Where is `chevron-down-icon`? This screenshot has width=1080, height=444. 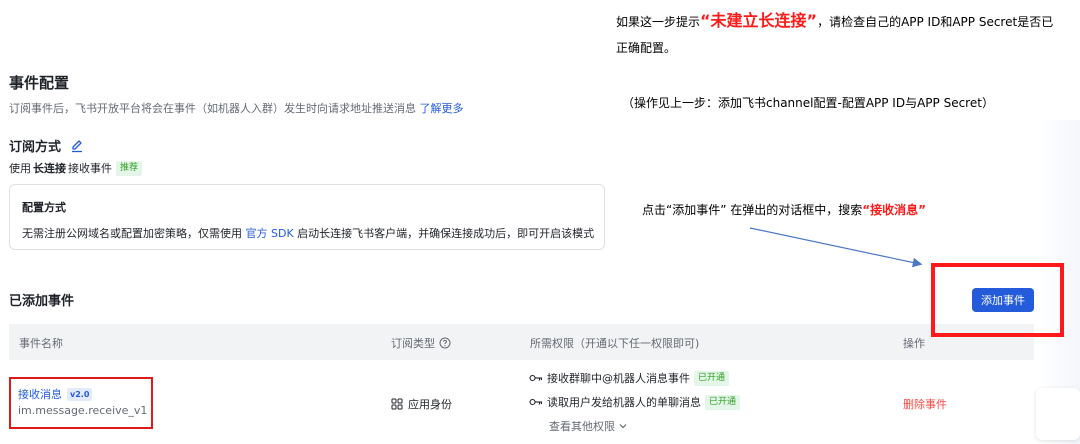
chevron-down-icon is located at coordinates (623, 426).